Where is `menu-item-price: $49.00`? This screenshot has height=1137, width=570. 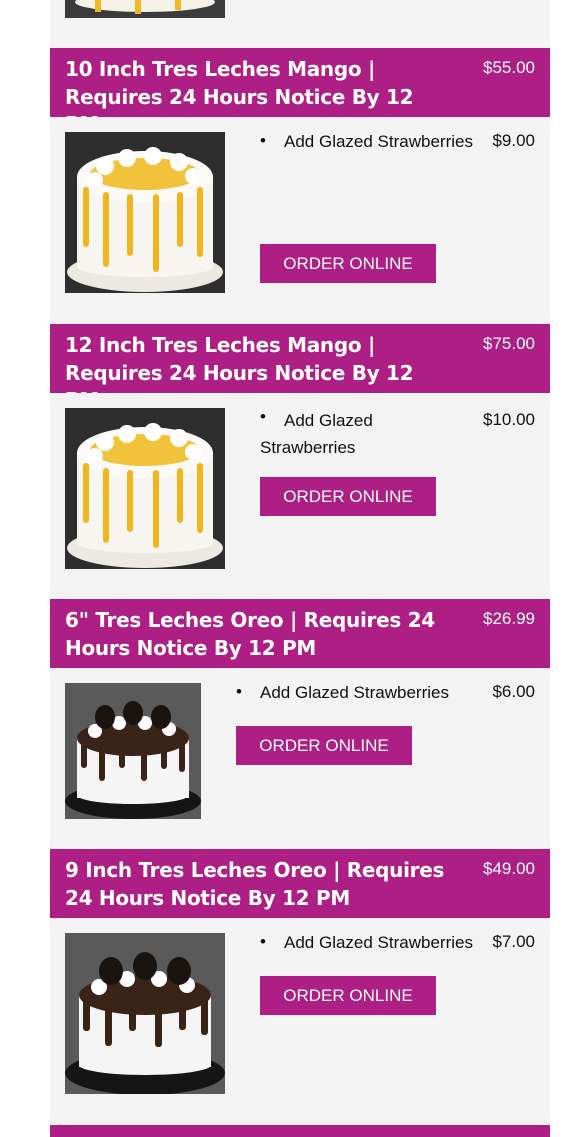 menu-item-price: $49.00 is located at coordinates (509, 868).